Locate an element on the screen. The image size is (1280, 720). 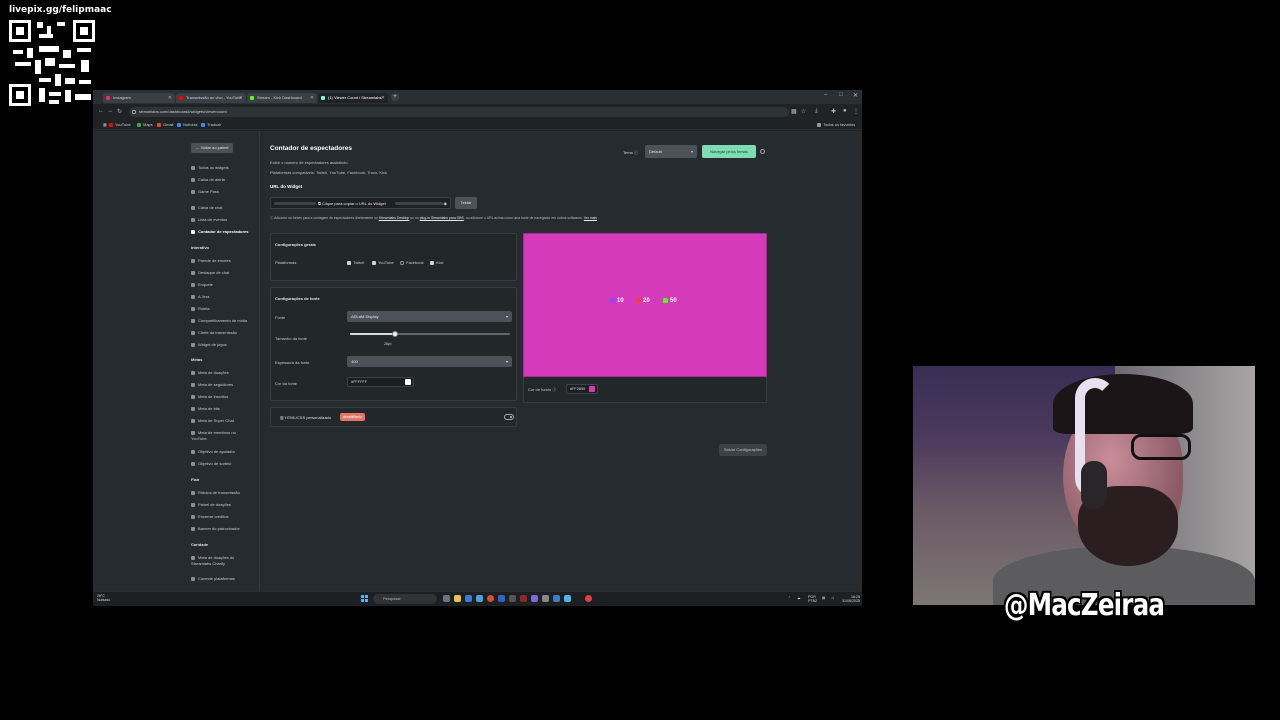
widget-url-field: ⧉ Clique para copiar o URL do Widget ◉ is located at coordinates (360, 203).